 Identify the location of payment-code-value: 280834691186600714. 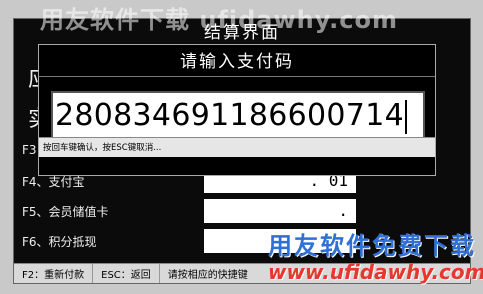
(229, 115).